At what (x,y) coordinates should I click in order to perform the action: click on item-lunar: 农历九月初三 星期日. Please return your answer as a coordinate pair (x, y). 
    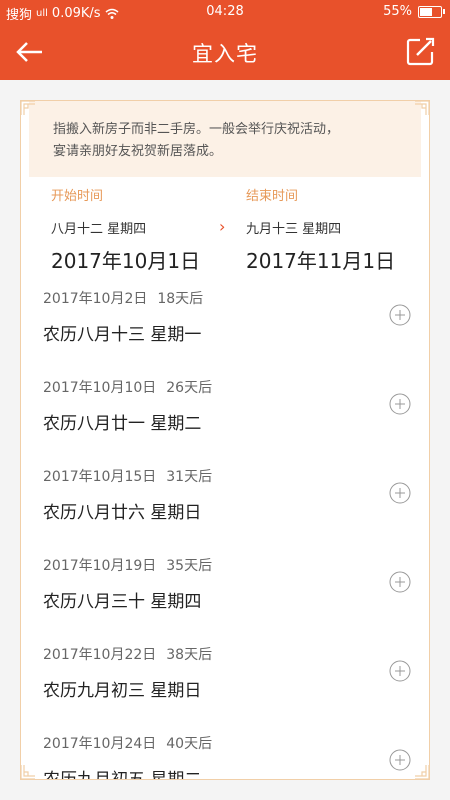
    Looking at the image, I should click on (122, 691).